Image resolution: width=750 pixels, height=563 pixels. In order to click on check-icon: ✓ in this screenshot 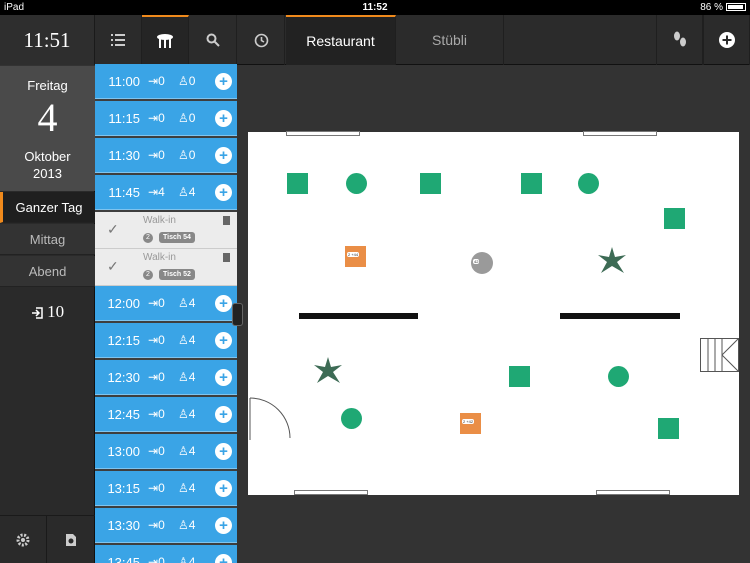, I will do `click(113, 266)`.